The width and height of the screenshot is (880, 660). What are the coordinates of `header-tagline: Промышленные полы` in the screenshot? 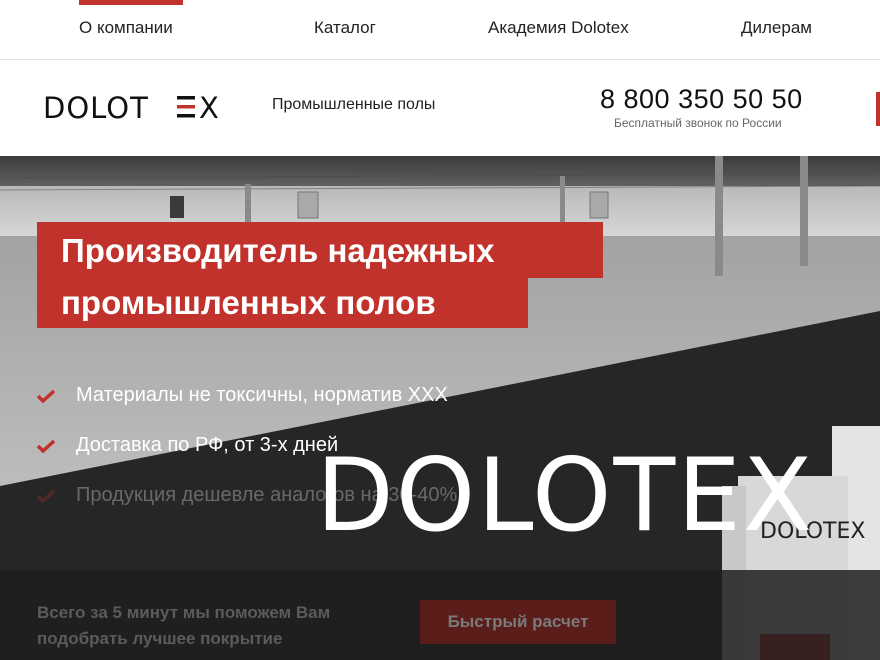 It's located at (354, 104).